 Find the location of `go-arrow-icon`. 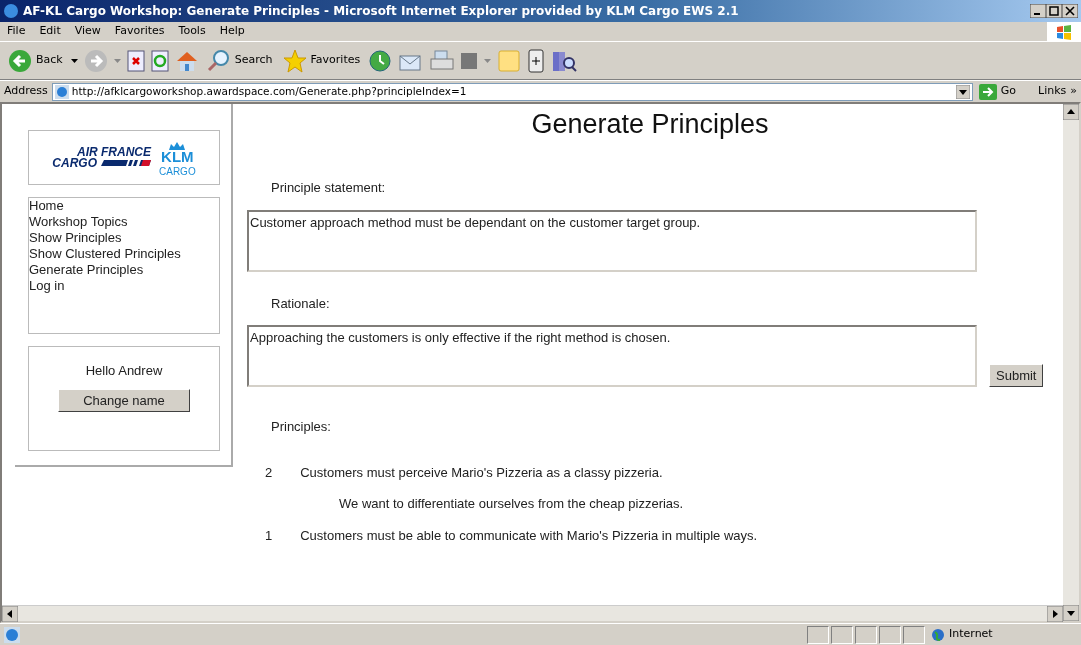

go-arrow-icon is located at coordinates (987, 91).